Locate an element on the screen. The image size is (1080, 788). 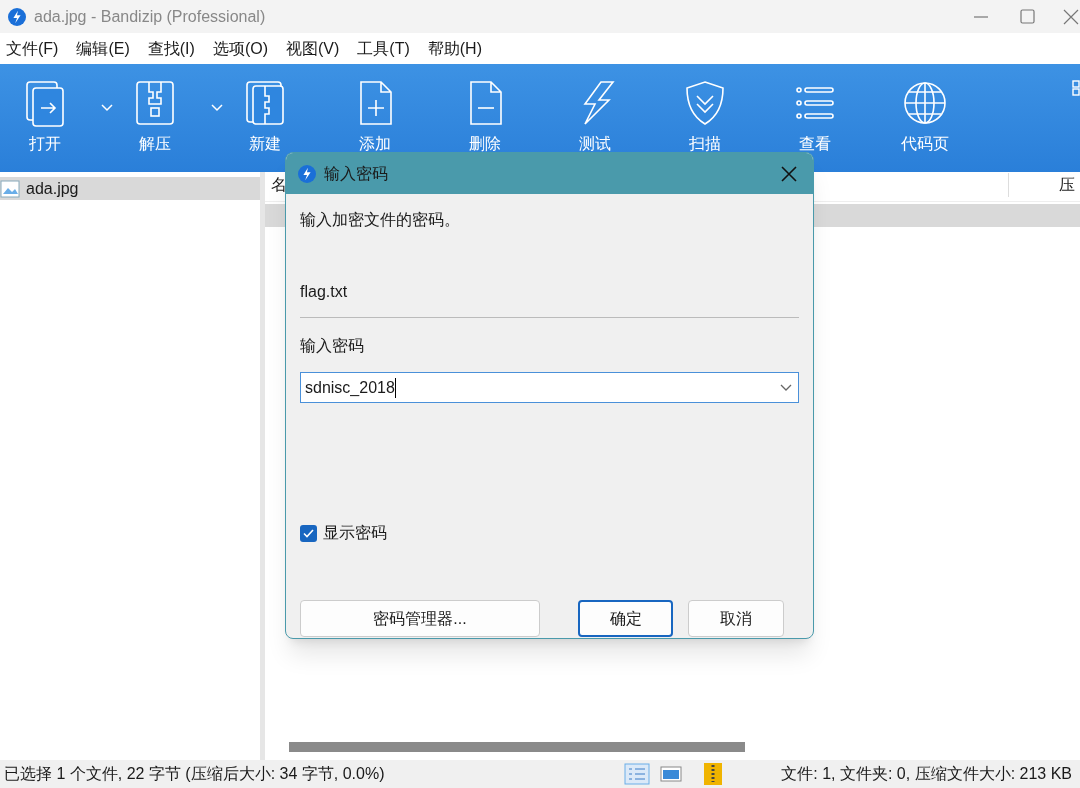
toolbar-button: 代码页 is located at coordinates (925, 117).